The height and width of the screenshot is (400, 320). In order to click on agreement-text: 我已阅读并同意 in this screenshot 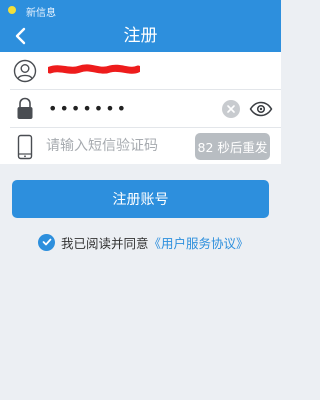, I will do `click(105, 243)`.